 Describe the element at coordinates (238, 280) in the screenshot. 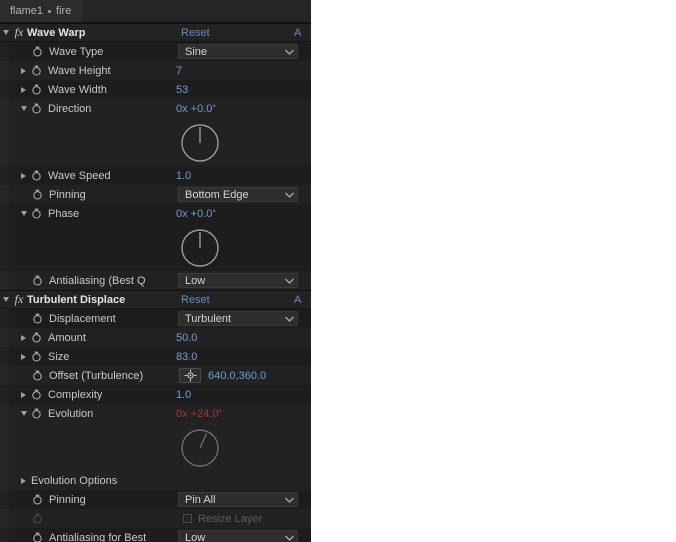

I see `dropdown-antialiasing-best-quality: Low` at that location.